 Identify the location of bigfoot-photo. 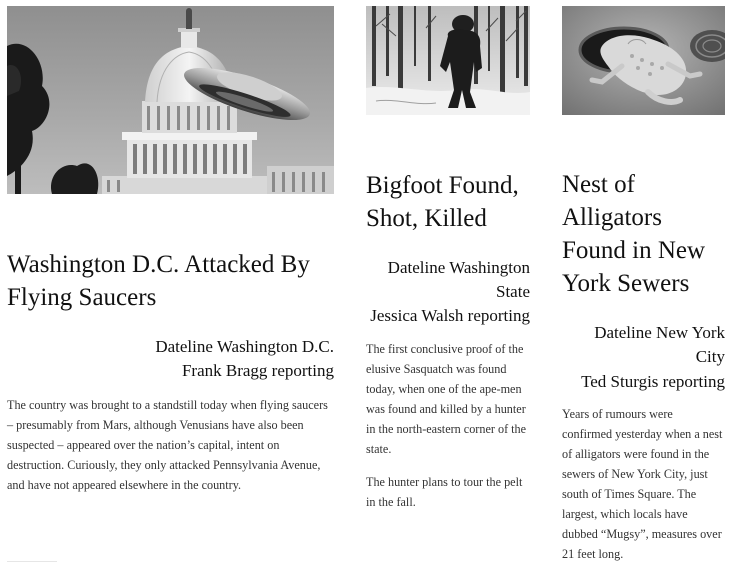
(448, 60).